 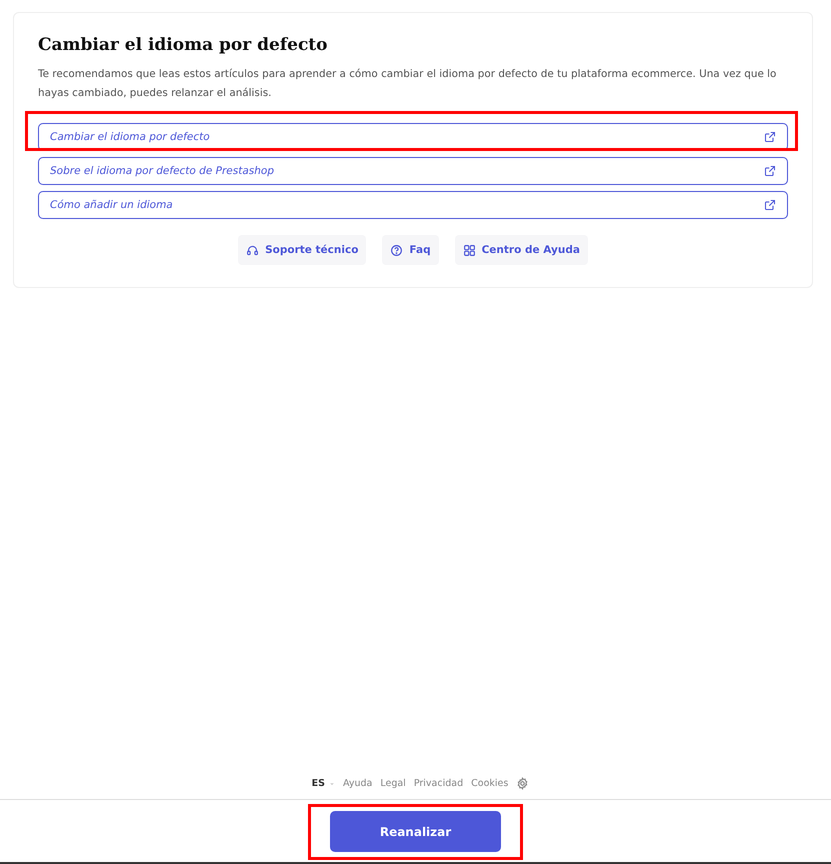 I want to click on footer-link: Privacidad, so click(x=439, y=783).